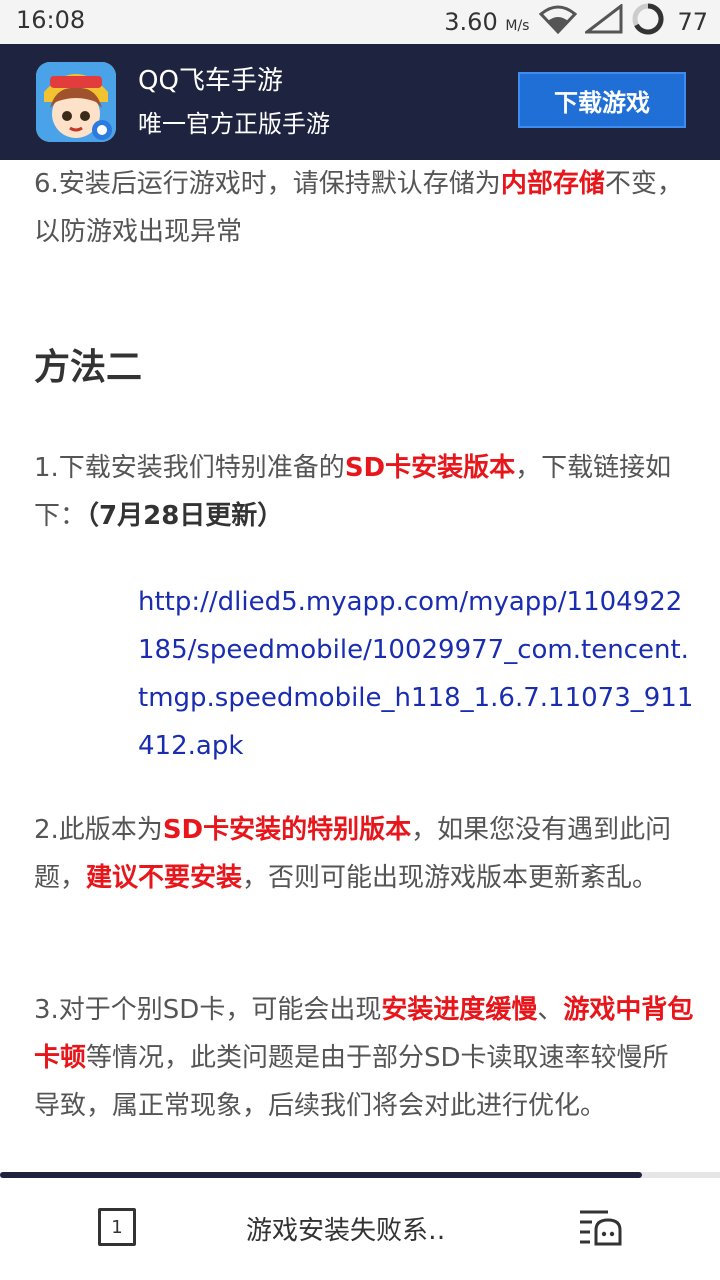  Describe the element at coordinates (602, 100) in the screenshot. I see `download-game-button: 下载游戏` at that location.